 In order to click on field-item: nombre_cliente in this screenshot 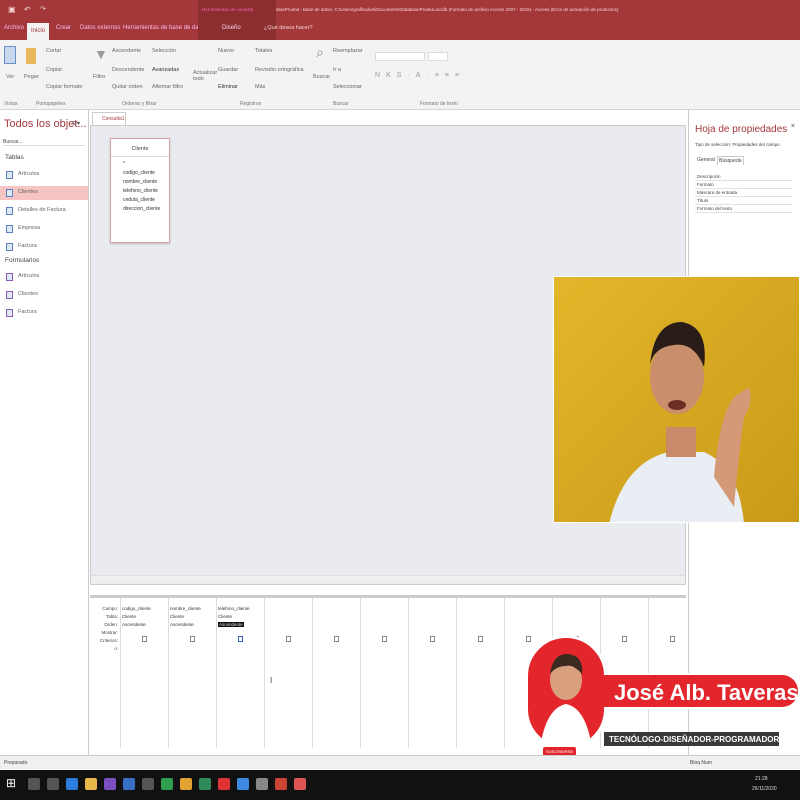, I will do `click(140, 183)`.